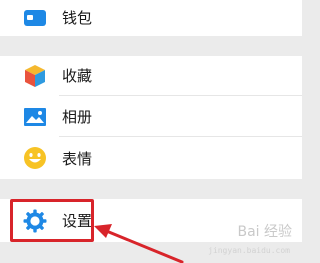 The image size is (320, 263). Describe the element at coordinates (151, 116) in the screenshot. I see `menu-item-album: 相册` at that location.